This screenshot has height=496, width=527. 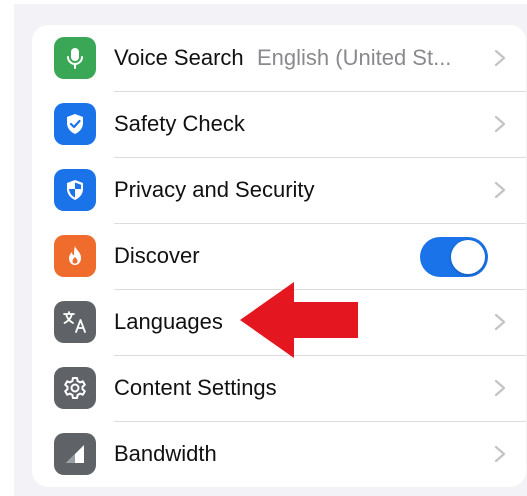 I want to click on gear-icon, so click(x=75, y=388).